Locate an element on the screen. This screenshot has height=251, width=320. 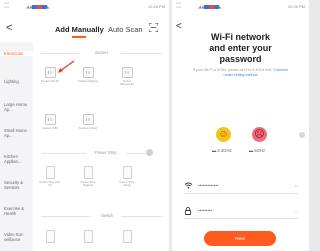
pointer-arrow-icon is located at coordinates (66, 66).